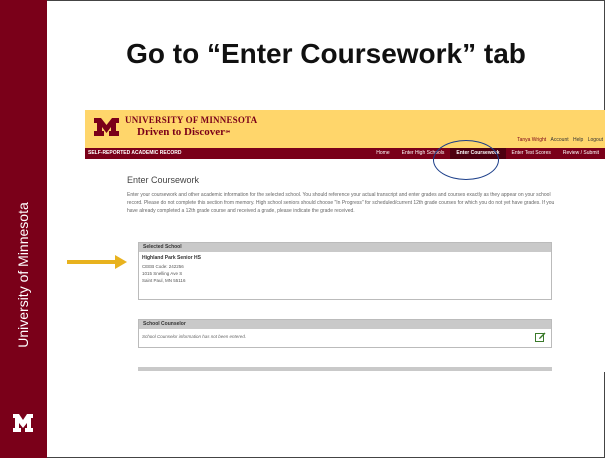 This screenshot has width=605, height=458. I want to click on umn-tagline: Driven to Discover℠, so click(184, 132).